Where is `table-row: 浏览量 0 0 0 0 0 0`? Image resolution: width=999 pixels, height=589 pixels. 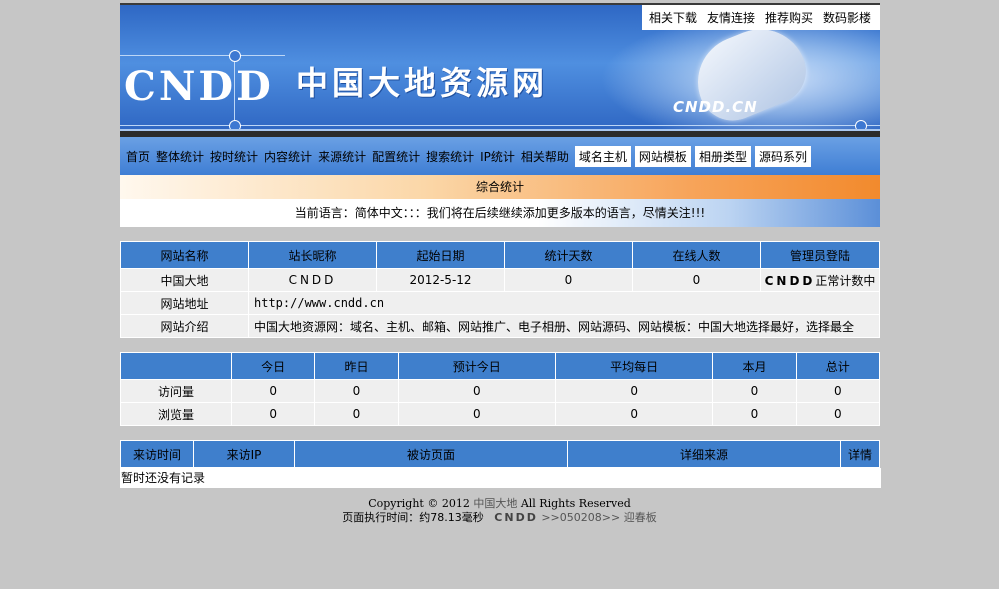 table-row: 浏览量 0 0 0 0 0 0 is located at coordinates (500, 414).